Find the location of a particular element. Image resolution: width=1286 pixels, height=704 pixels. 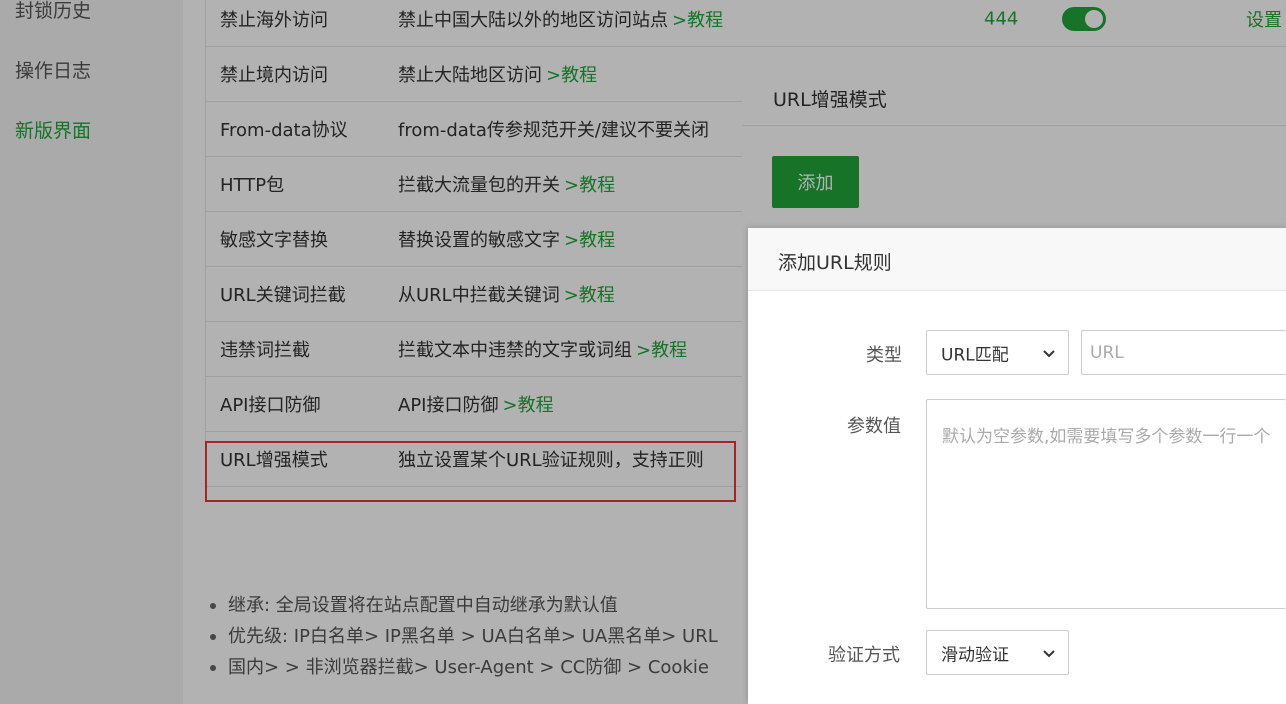

verify-select-value: 滑动验证 is located at coordinates (975, 655).